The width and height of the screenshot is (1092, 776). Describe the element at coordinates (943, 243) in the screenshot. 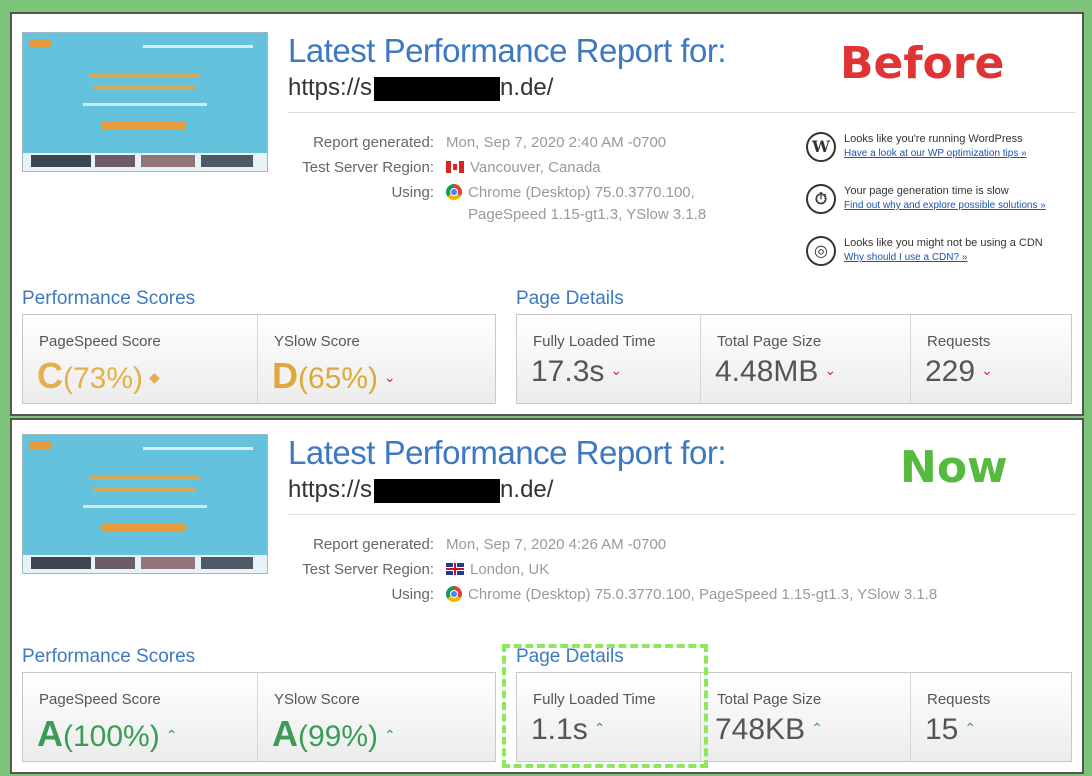

I see `tip-text: Looks like you might not be using a CDN` at that location.